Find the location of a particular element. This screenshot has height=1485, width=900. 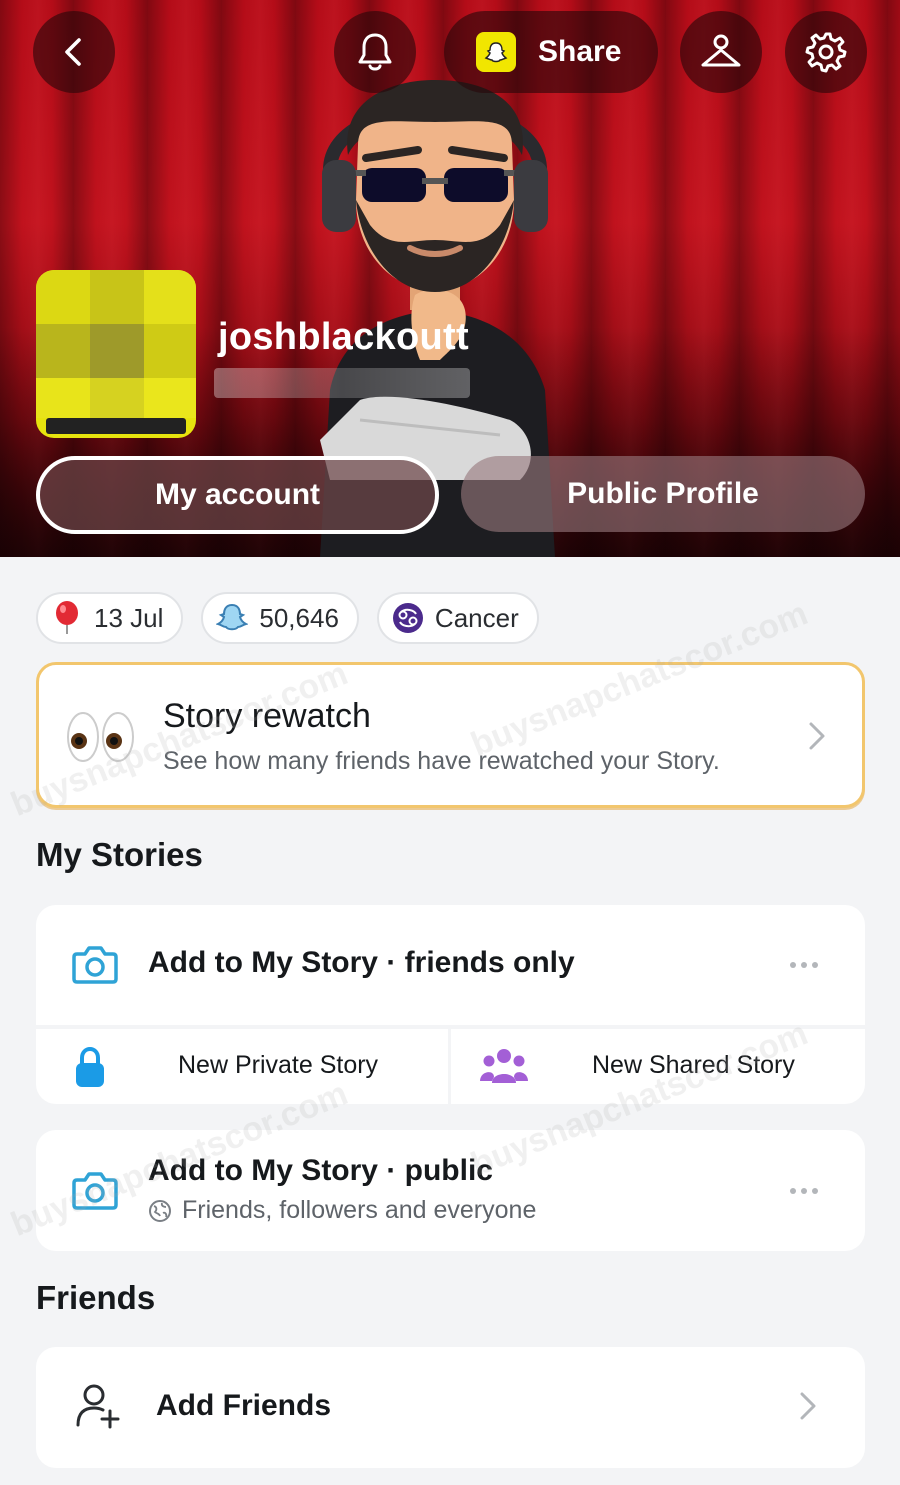

new-shared-story-label: New Shared Story is located at coordinates (693, 1065).